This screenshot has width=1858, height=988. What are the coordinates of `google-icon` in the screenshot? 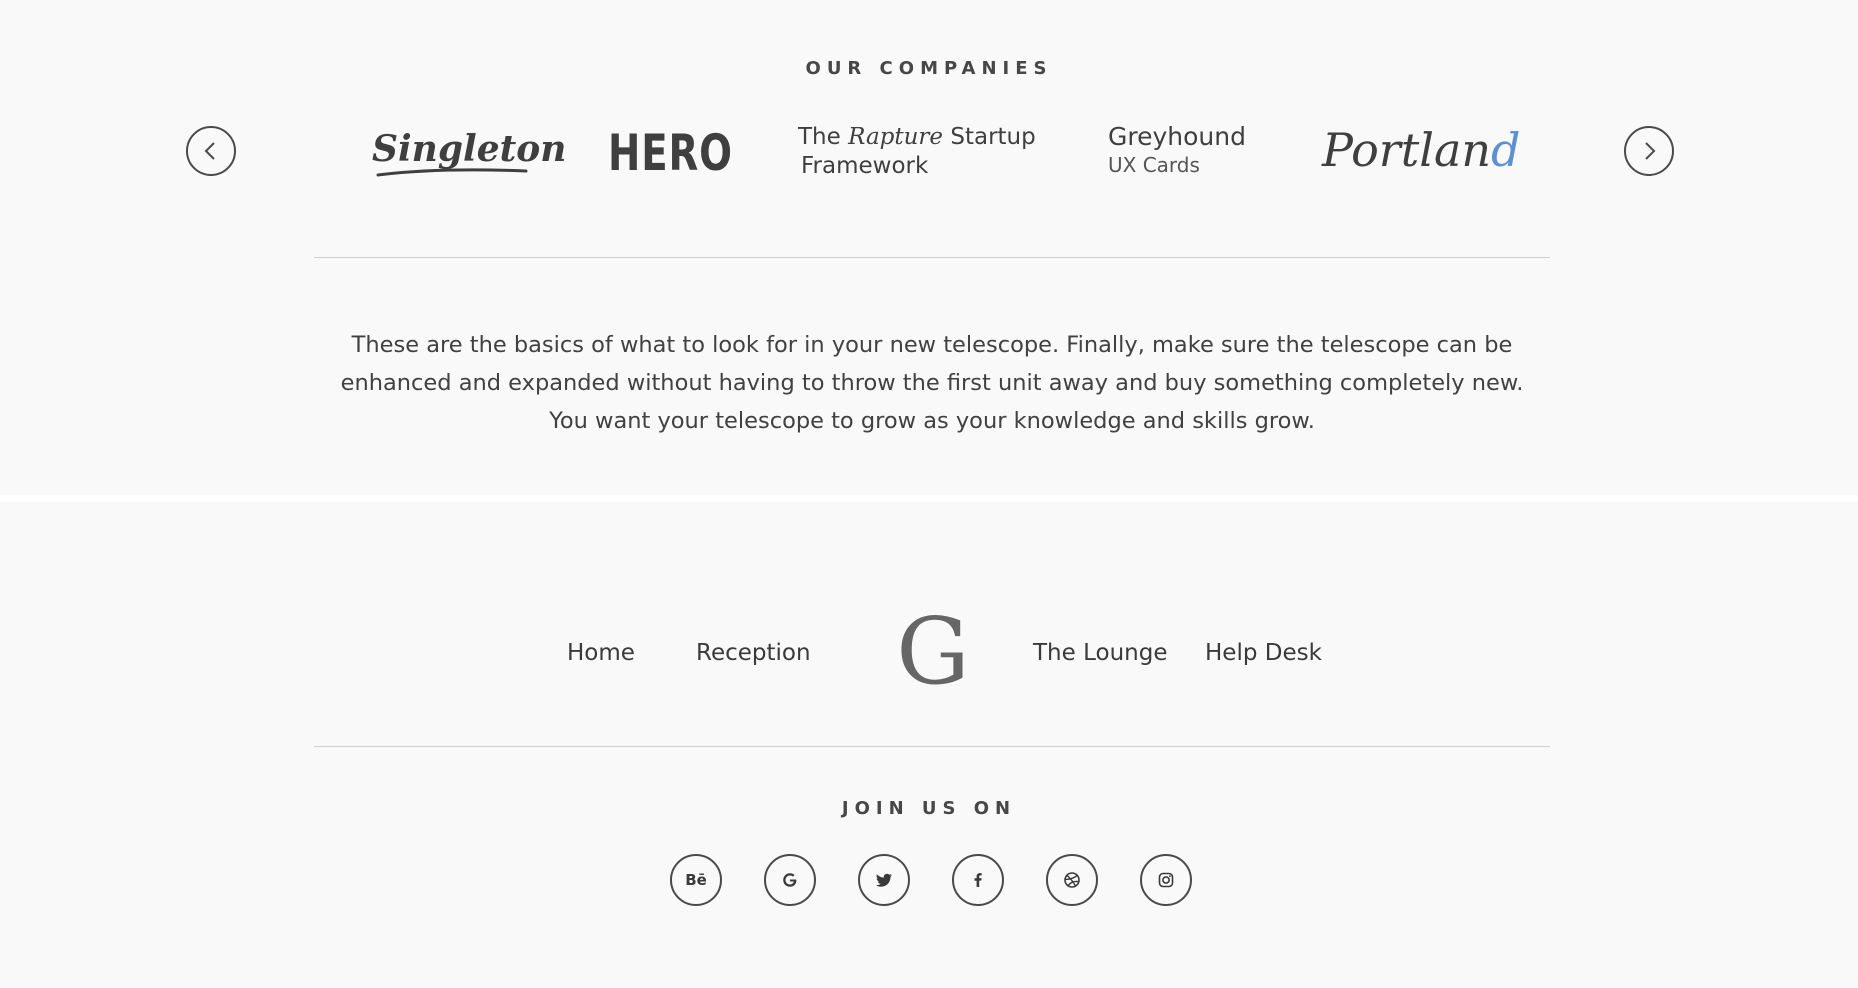 It's located at (790, 880).